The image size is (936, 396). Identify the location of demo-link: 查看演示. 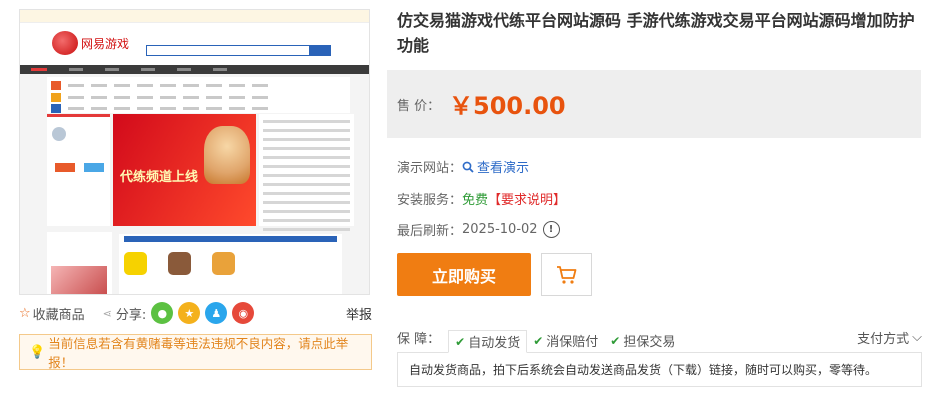
(495, 166).